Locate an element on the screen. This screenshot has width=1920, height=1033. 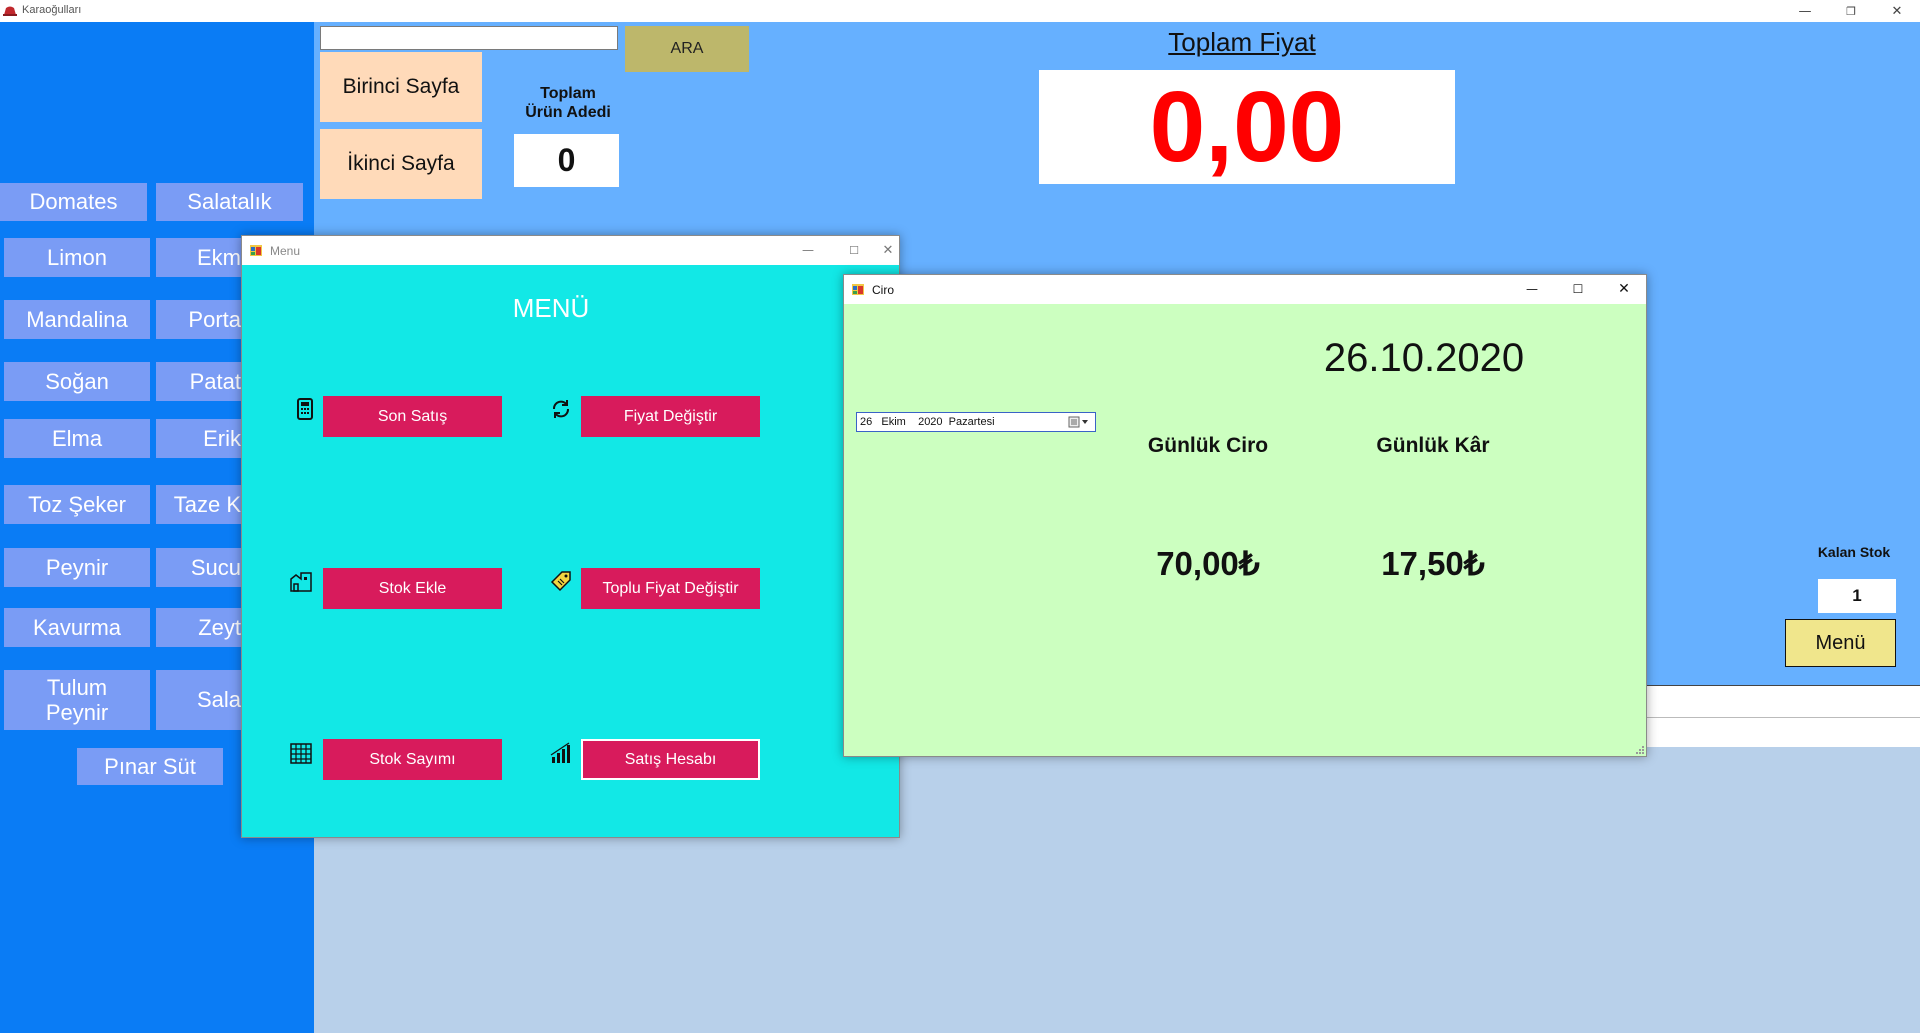
date-picker-value: 26 Ekim 2020 Pazartesi is located at coordinates (927, 422).